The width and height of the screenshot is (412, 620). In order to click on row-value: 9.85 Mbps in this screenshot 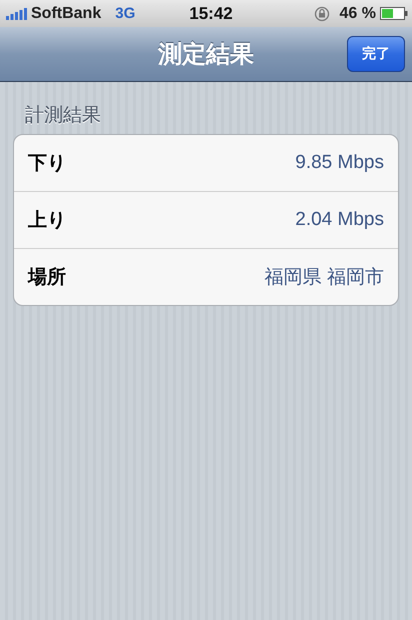, I will do `click(339, 163)`.